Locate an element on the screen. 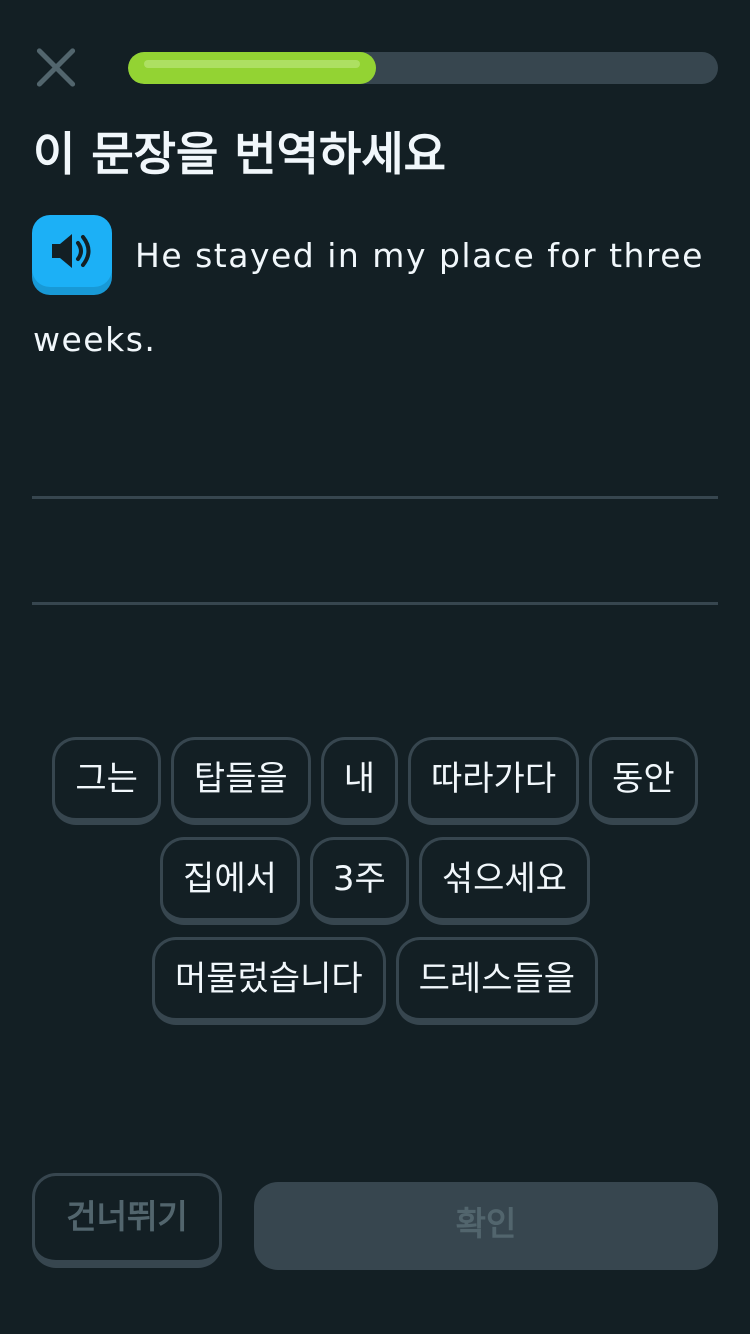 The width and height of the screenshot is (750, 1334). speaker-icon is located at coordinates (71, 251).